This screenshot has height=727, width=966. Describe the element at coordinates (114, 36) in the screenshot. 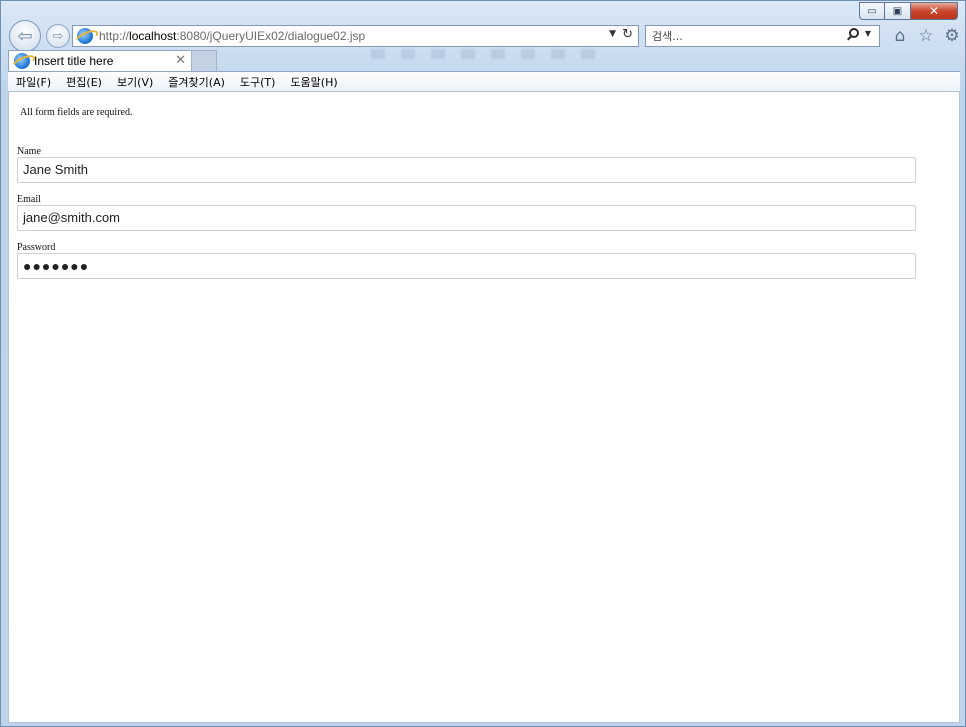

I see `url-scheme: http://` at that location.